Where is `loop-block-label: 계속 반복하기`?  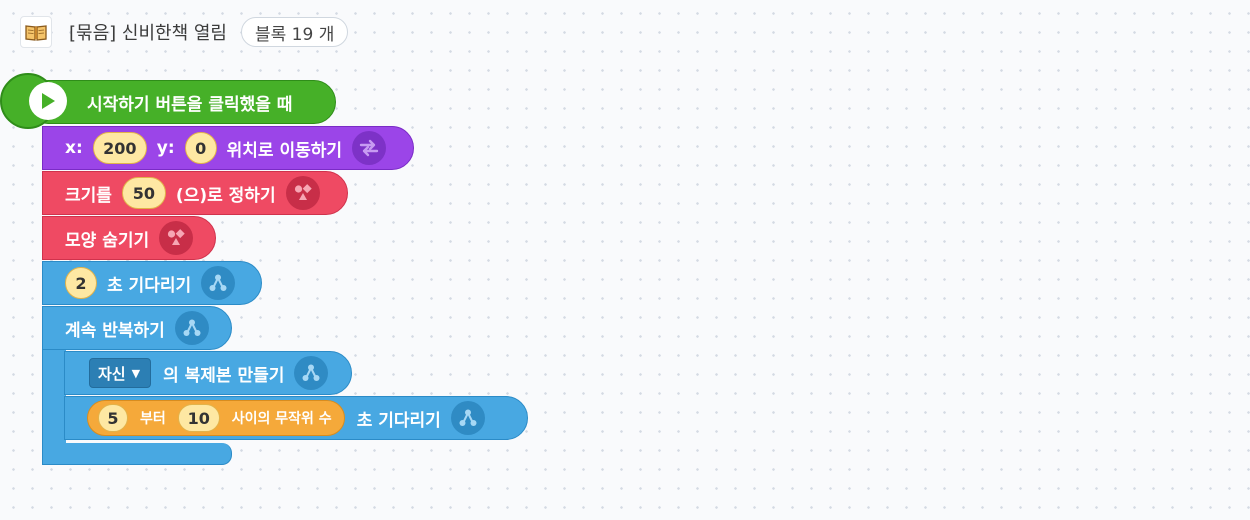
loop-block-label: 계속 반복하기 is located at coordinates (115, 330).